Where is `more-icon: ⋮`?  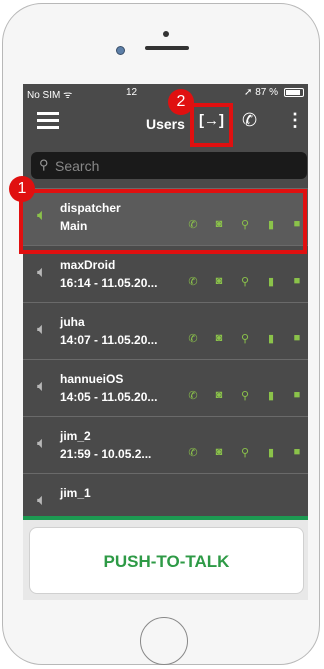
more-icon: ⋮ is located at coordinates (295, 120).